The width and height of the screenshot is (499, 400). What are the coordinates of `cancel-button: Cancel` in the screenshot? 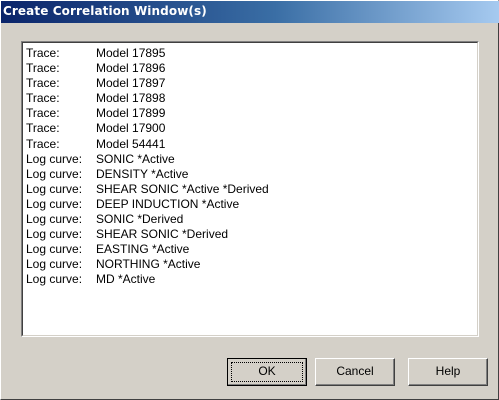 It's located at (355, 372).